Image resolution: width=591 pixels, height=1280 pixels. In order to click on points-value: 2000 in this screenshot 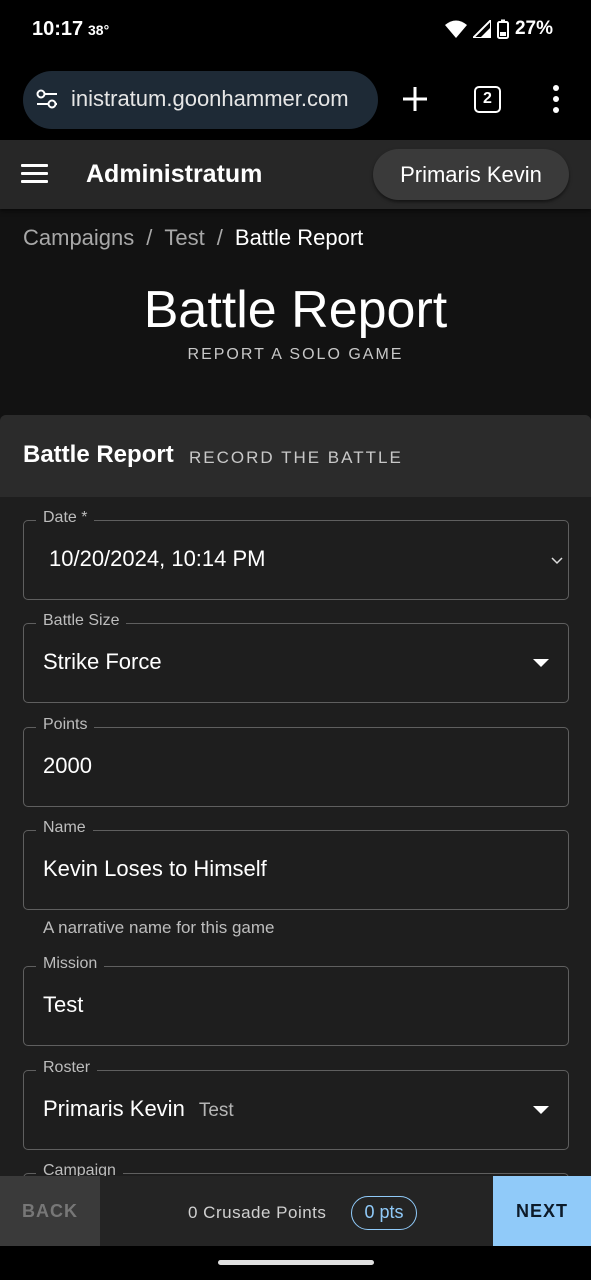, I will do `click(67, 766)`.